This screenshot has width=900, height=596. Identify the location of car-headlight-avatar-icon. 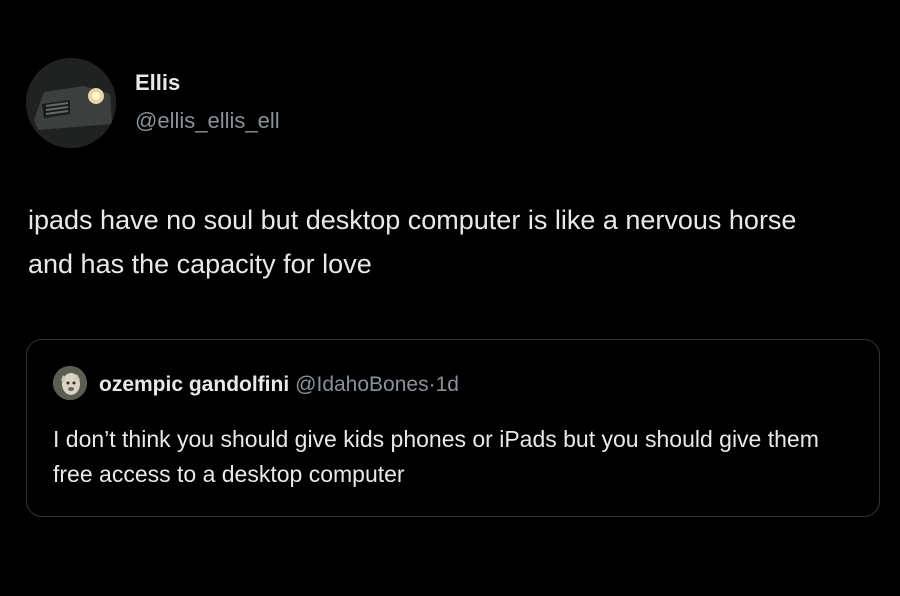
(71, 103).